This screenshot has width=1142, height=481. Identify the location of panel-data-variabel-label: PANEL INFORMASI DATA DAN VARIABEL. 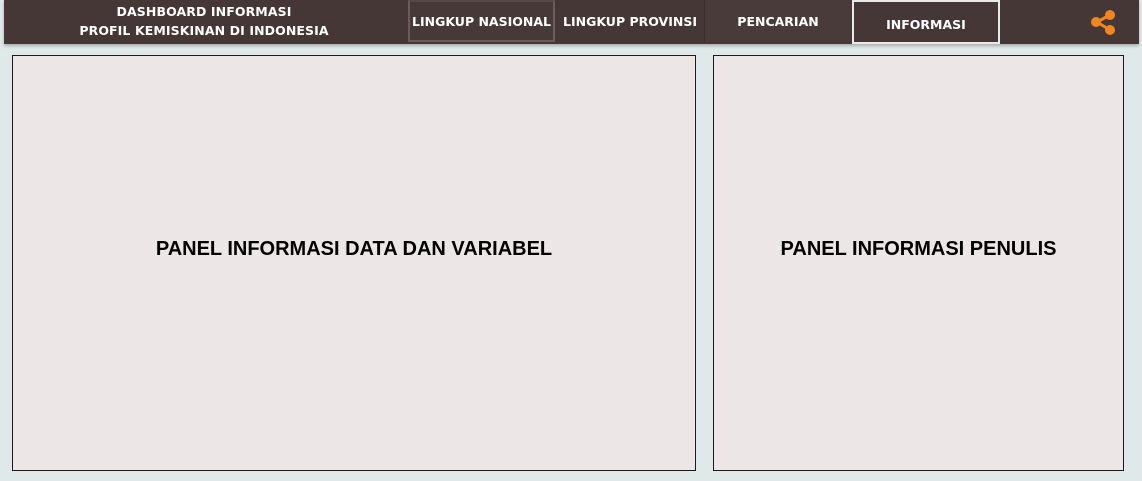
(354, 248).